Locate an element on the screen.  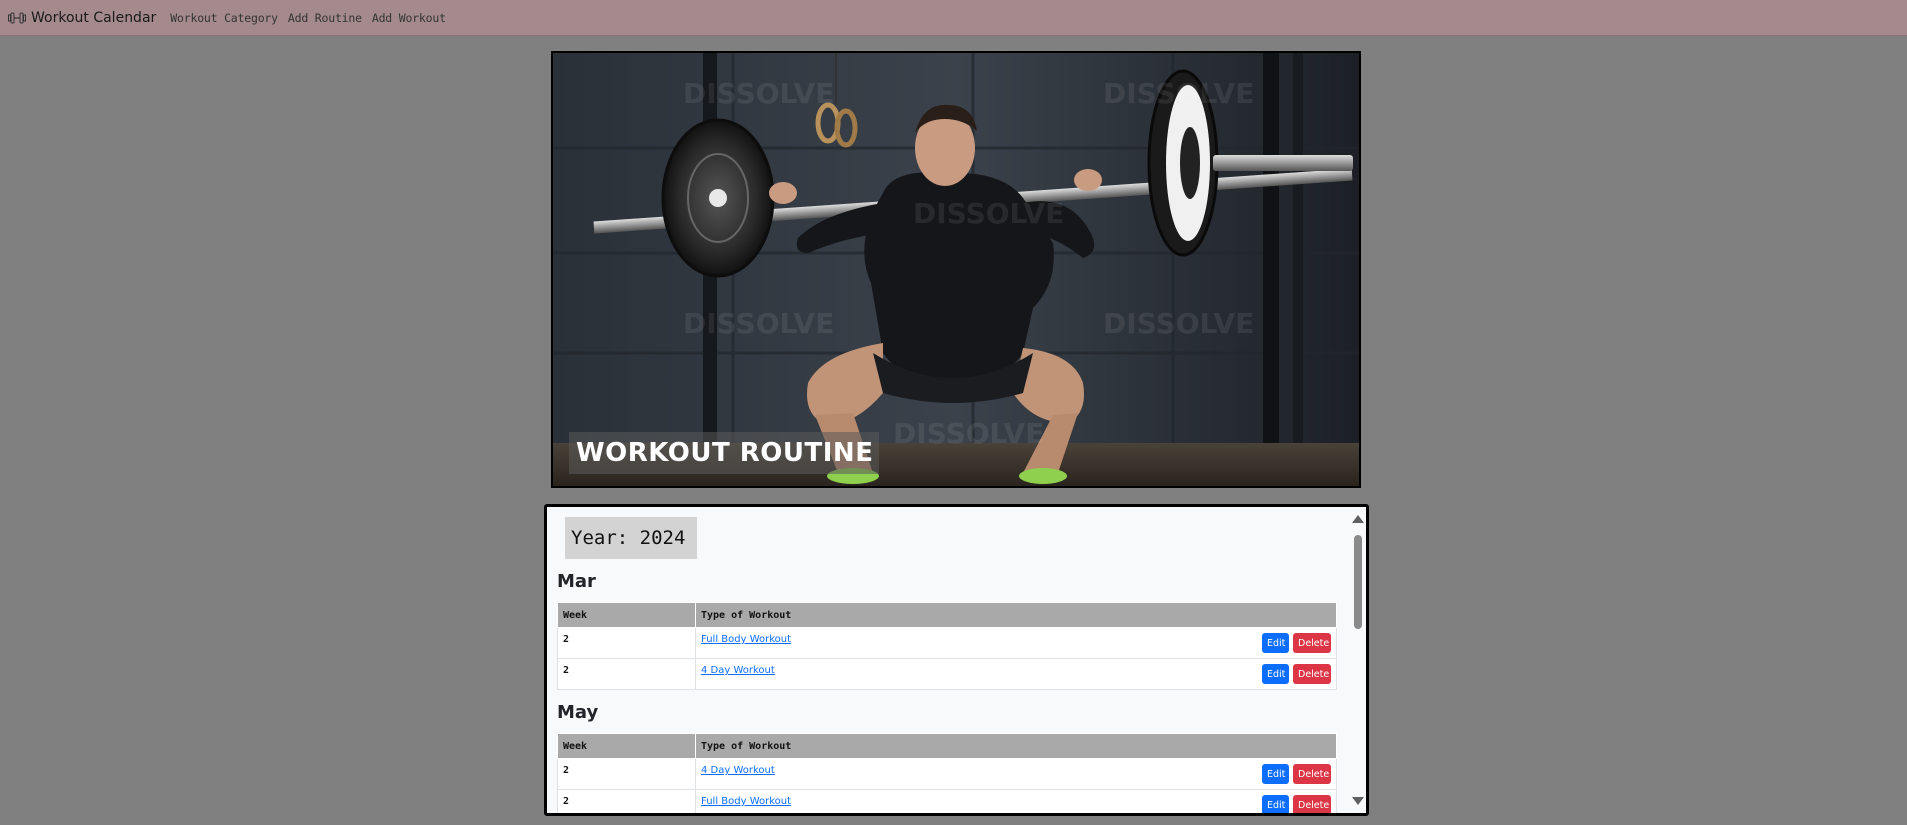
dumbbell-icon is located at coordinates (17, 17).